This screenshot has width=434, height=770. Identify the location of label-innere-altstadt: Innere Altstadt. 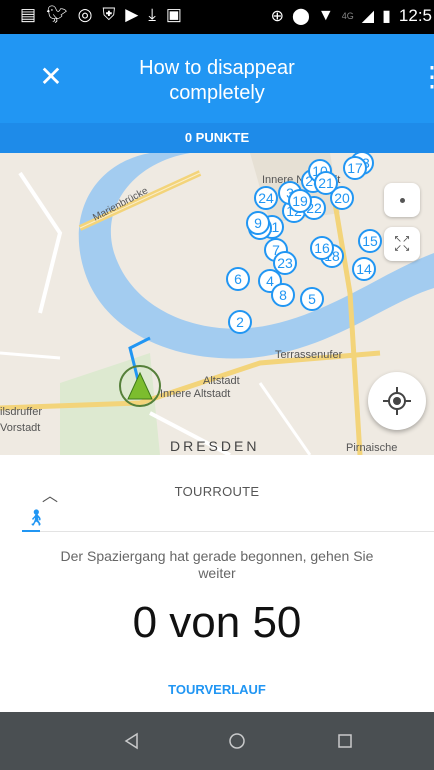
(195, 394).